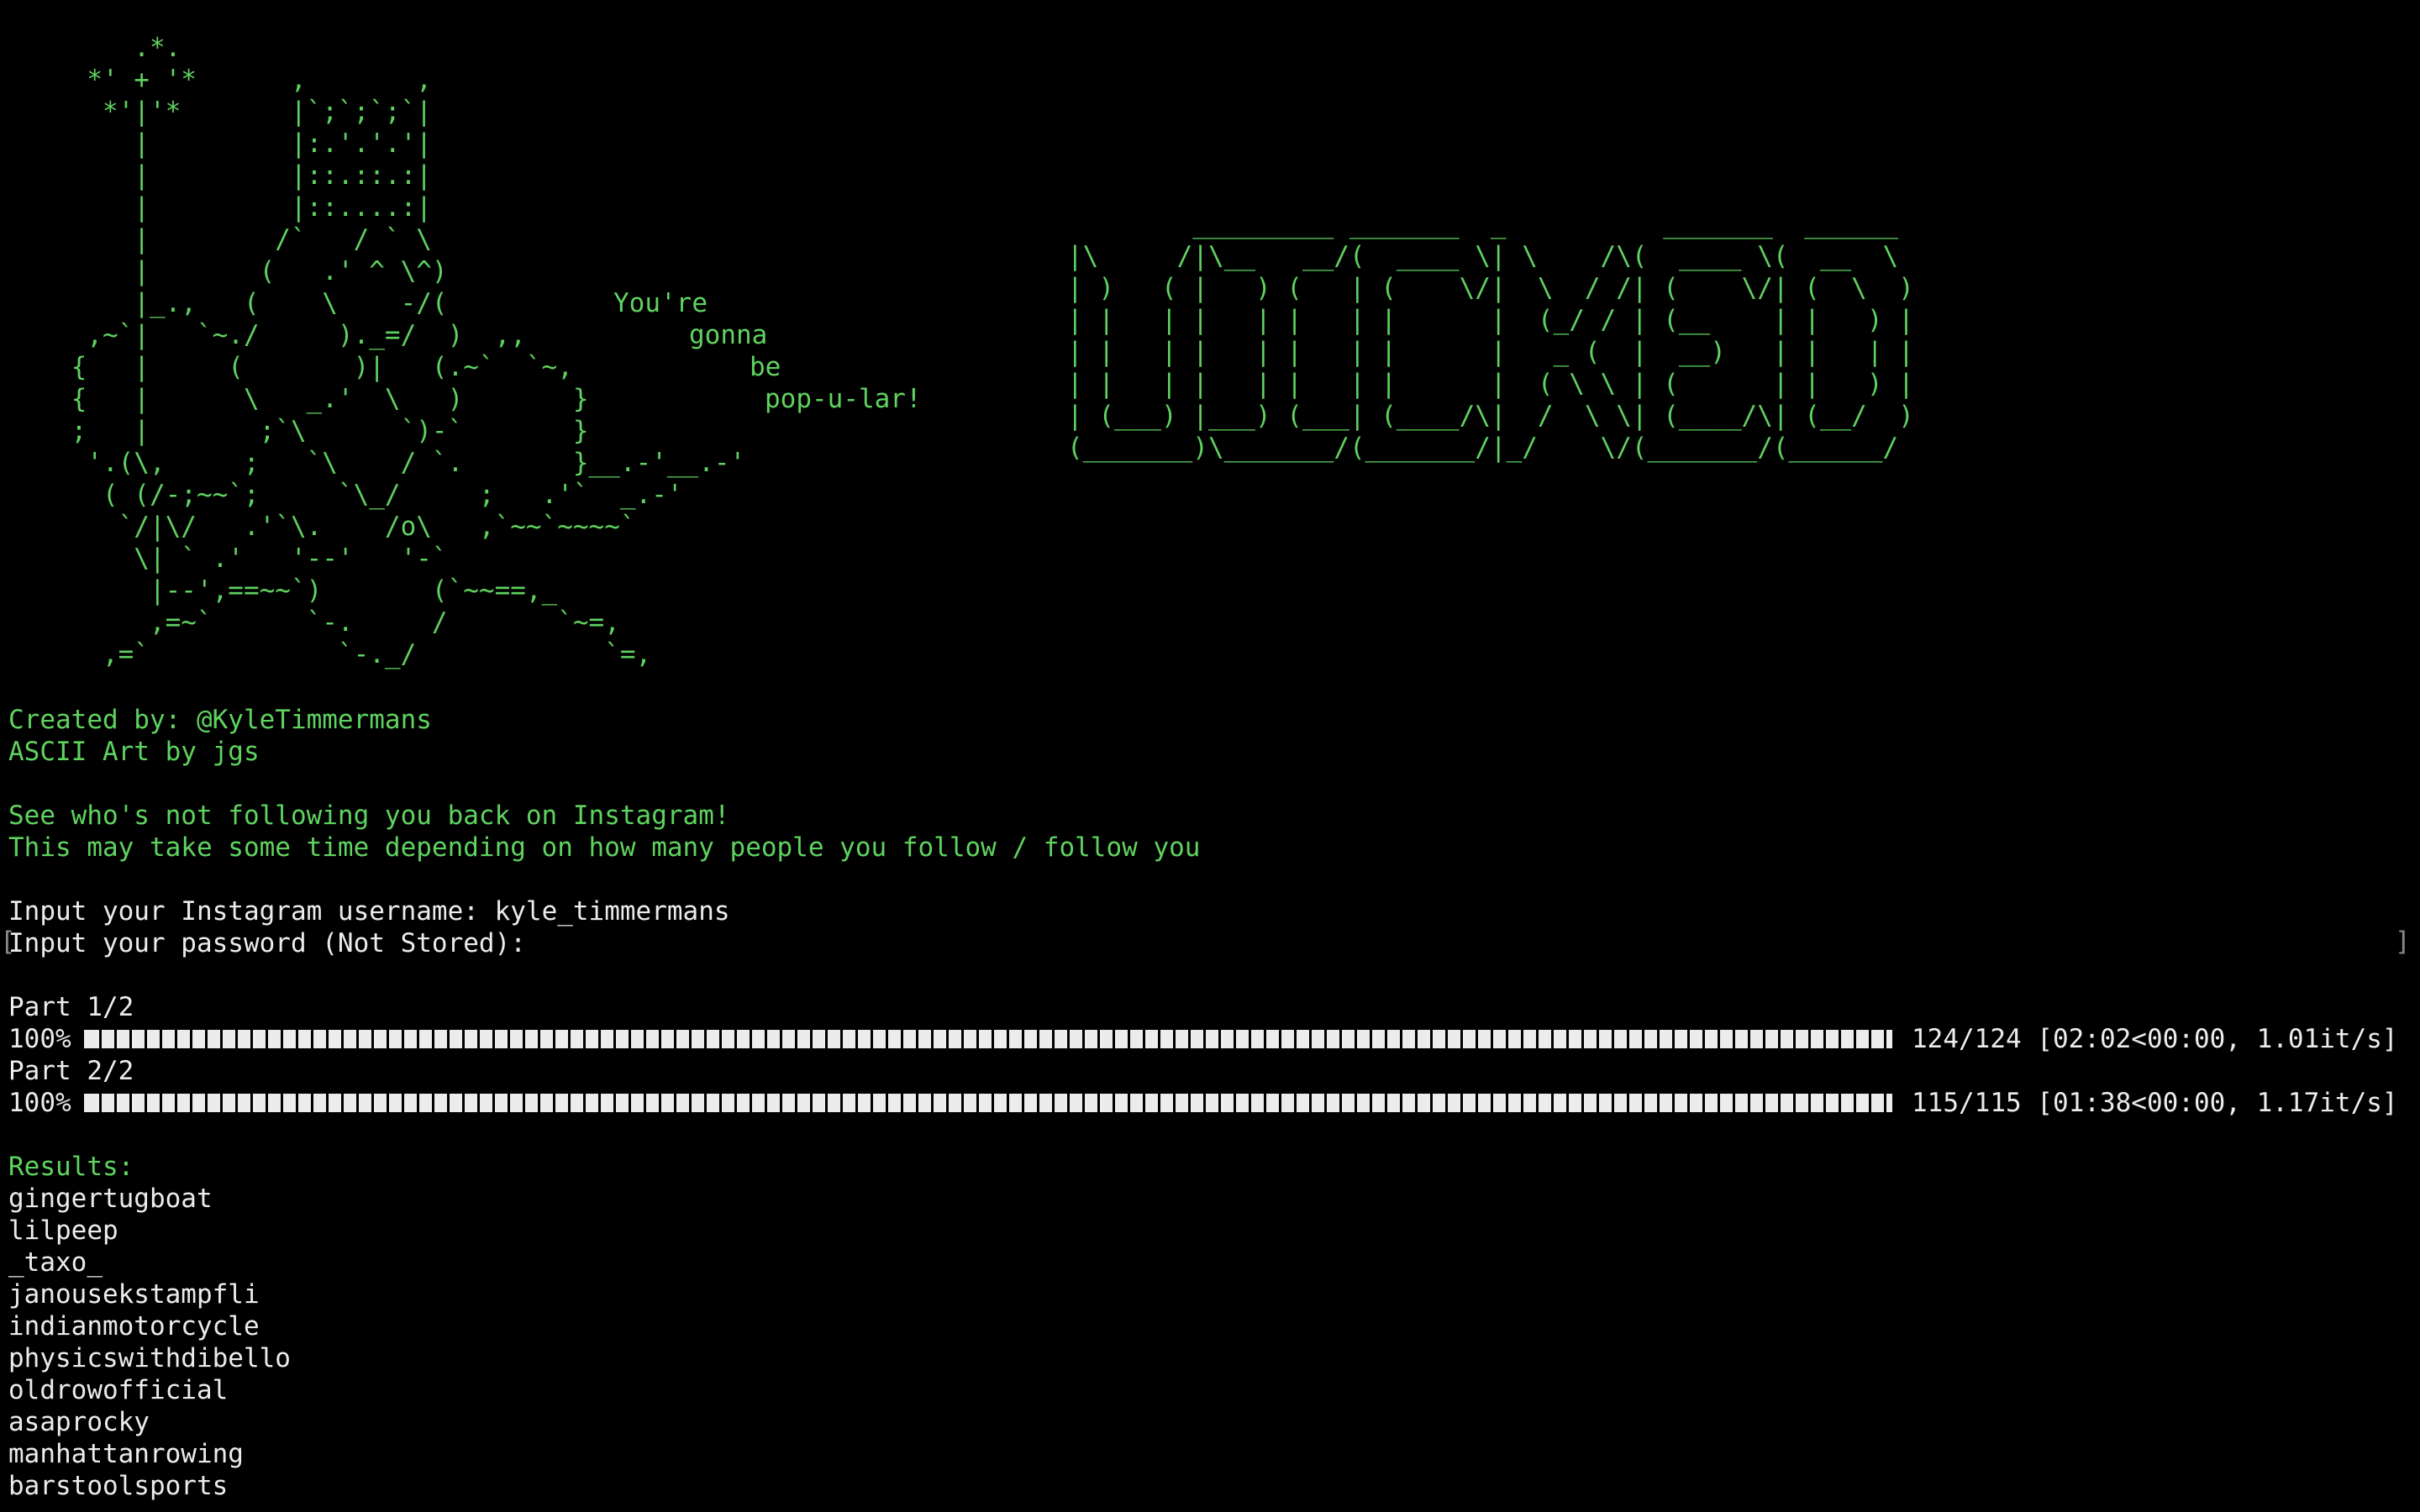 The image size is (2420, 1512). Describe the element at coordinates (612, 911) in the screenshot. I see `username-value: kyle_timmermans` at that location.